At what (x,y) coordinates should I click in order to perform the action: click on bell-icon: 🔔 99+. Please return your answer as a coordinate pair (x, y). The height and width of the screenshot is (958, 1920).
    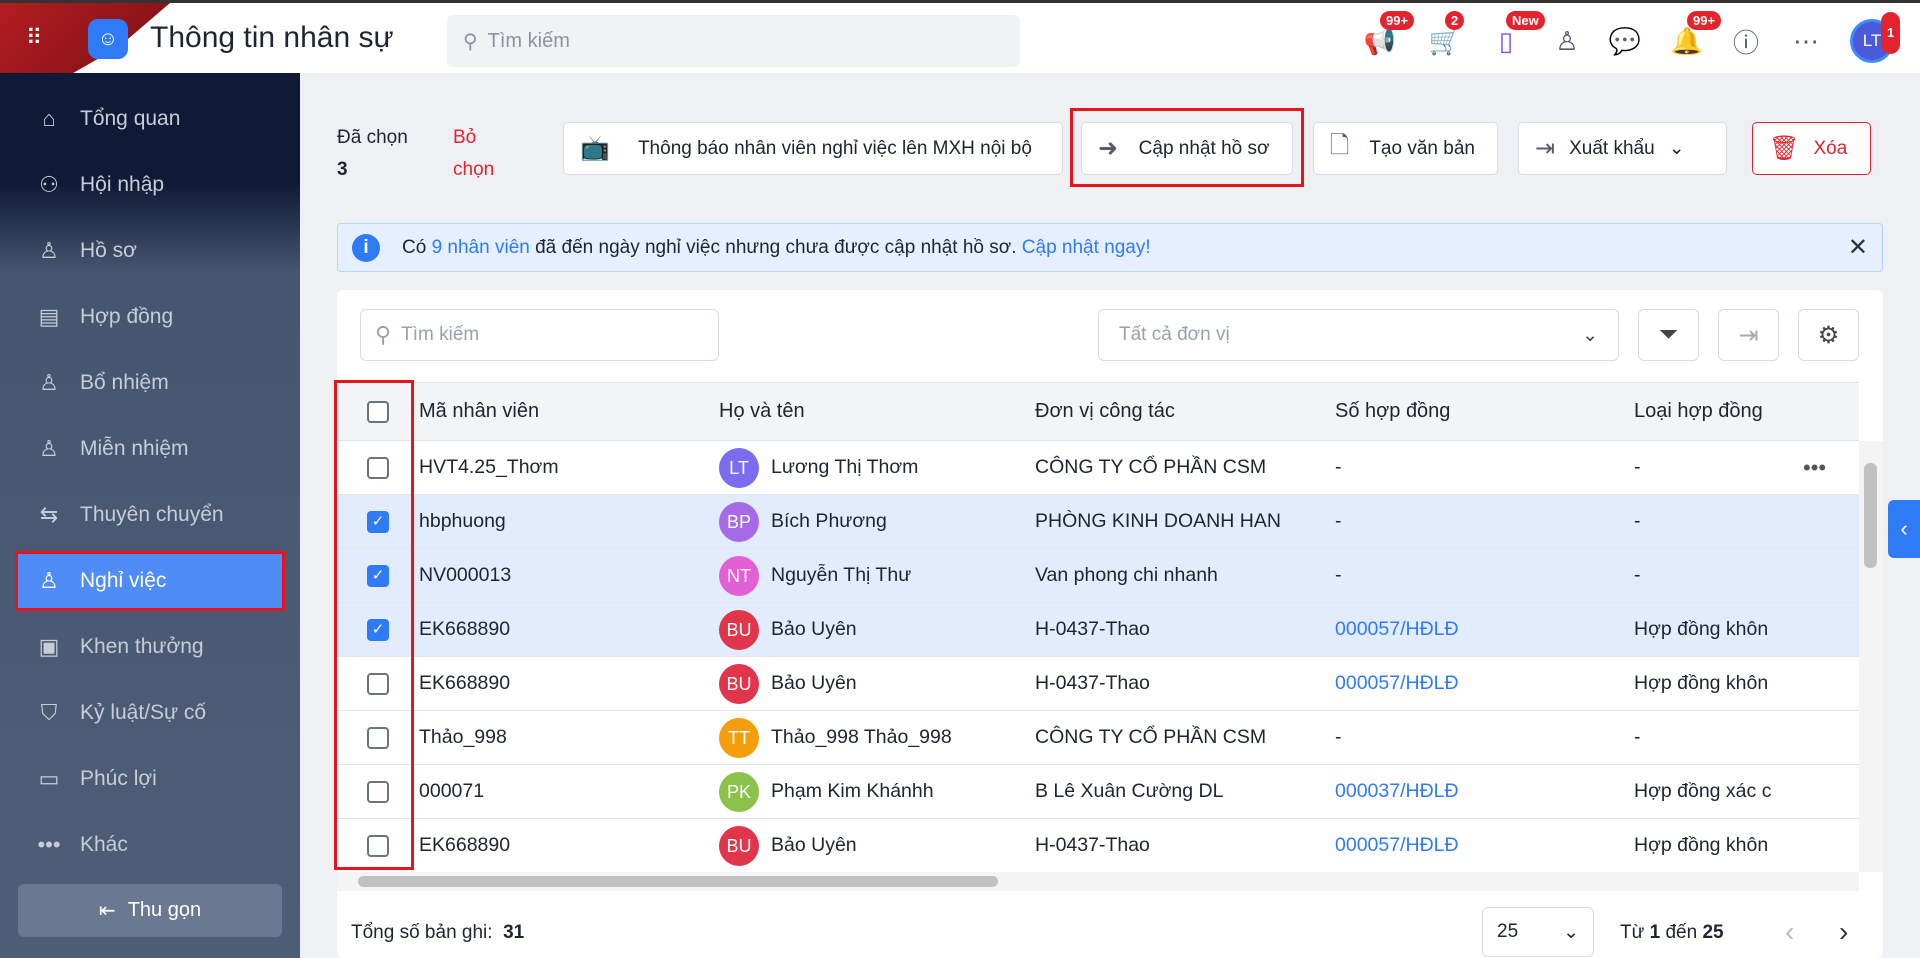
    Looking at the image, I should click on (1695, 35).